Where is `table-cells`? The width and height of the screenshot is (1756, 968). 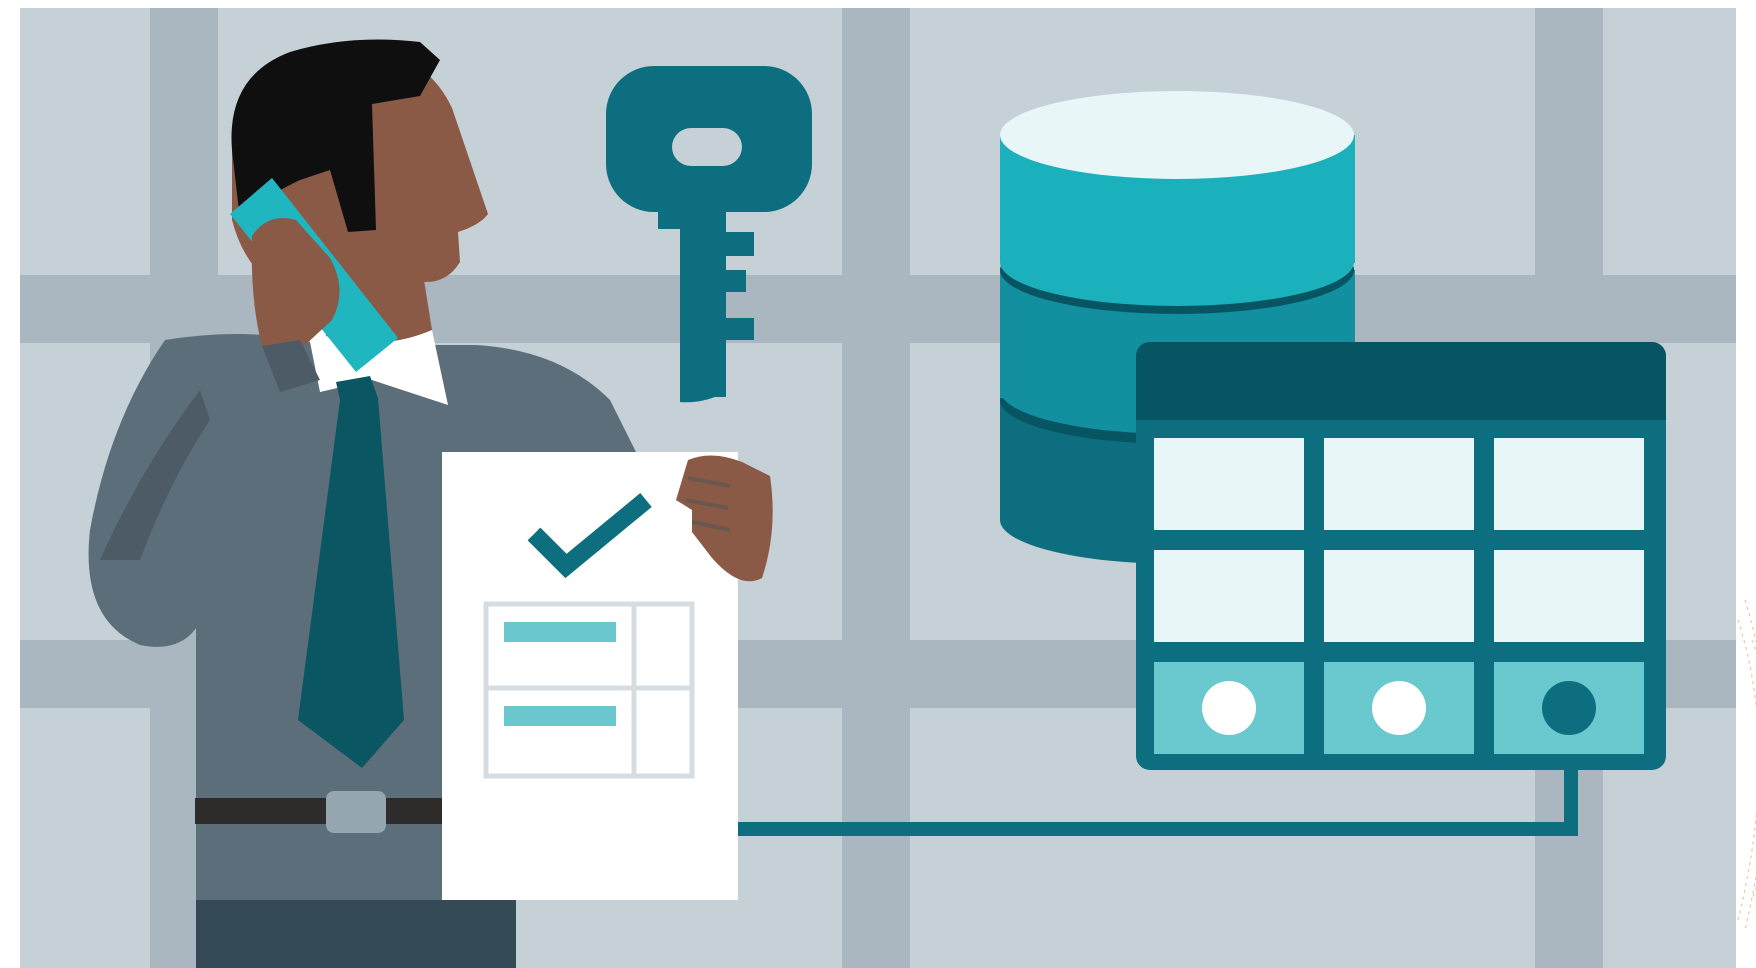
table-cells is located at coordinates (1399, 596).